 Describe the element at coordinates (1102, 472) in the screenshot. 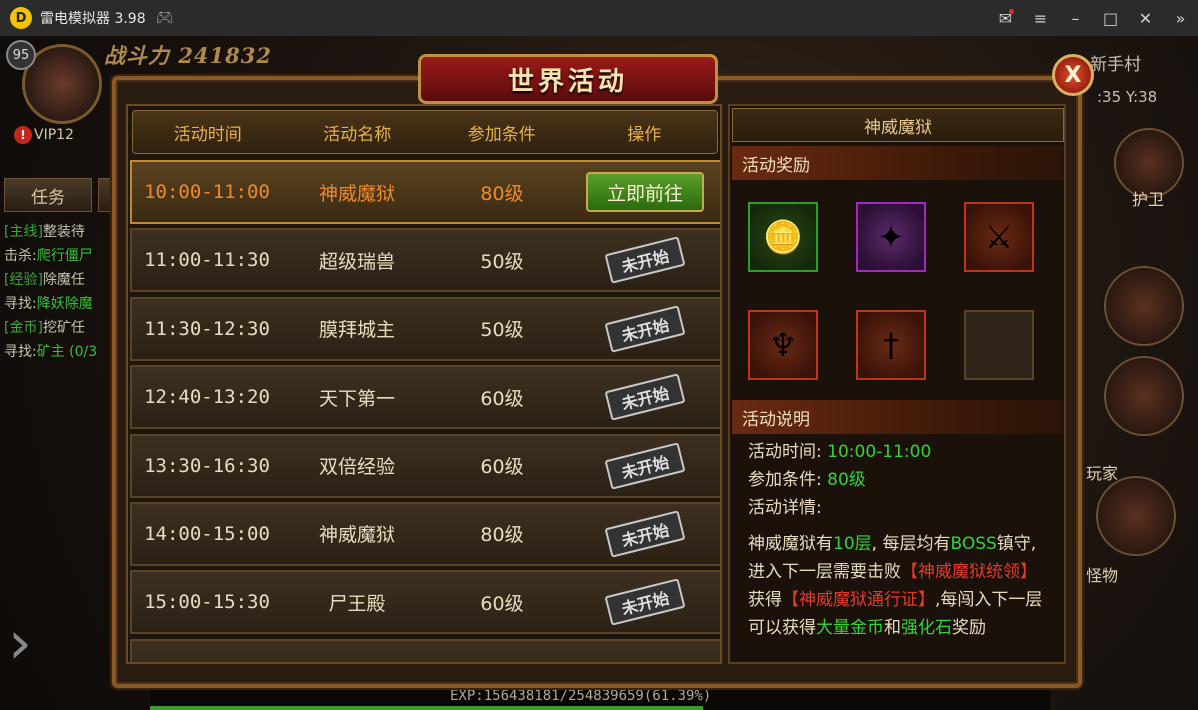

I see `player-label: 玩家` at that location.